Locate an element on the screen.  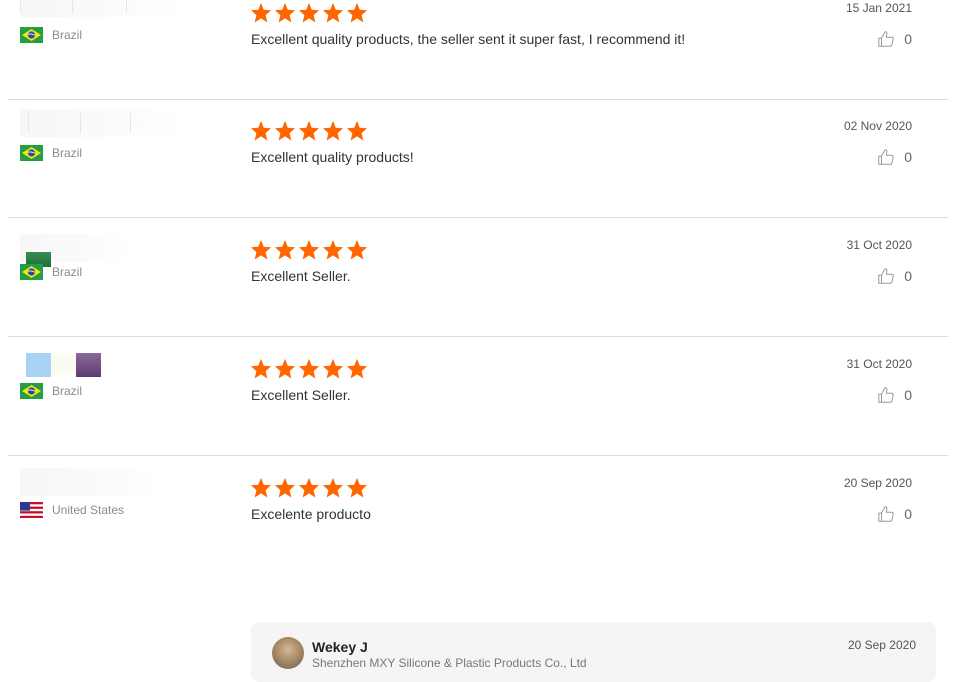
seller-avatar is located at coordinates (288, 653).